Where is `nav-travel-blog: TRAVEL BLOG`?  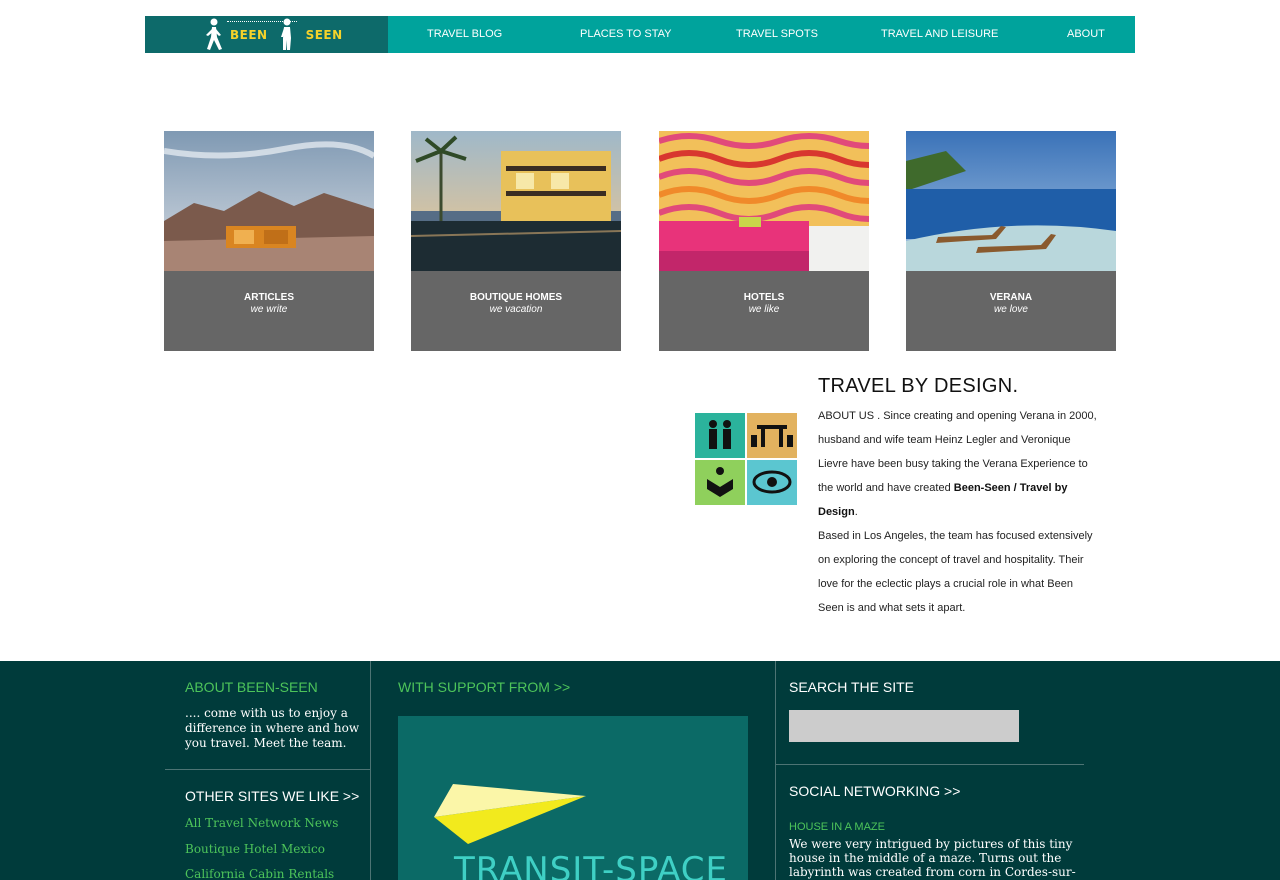
nav-travel-blog: TRAVEL BLOG is located at coordinates (464, 34).